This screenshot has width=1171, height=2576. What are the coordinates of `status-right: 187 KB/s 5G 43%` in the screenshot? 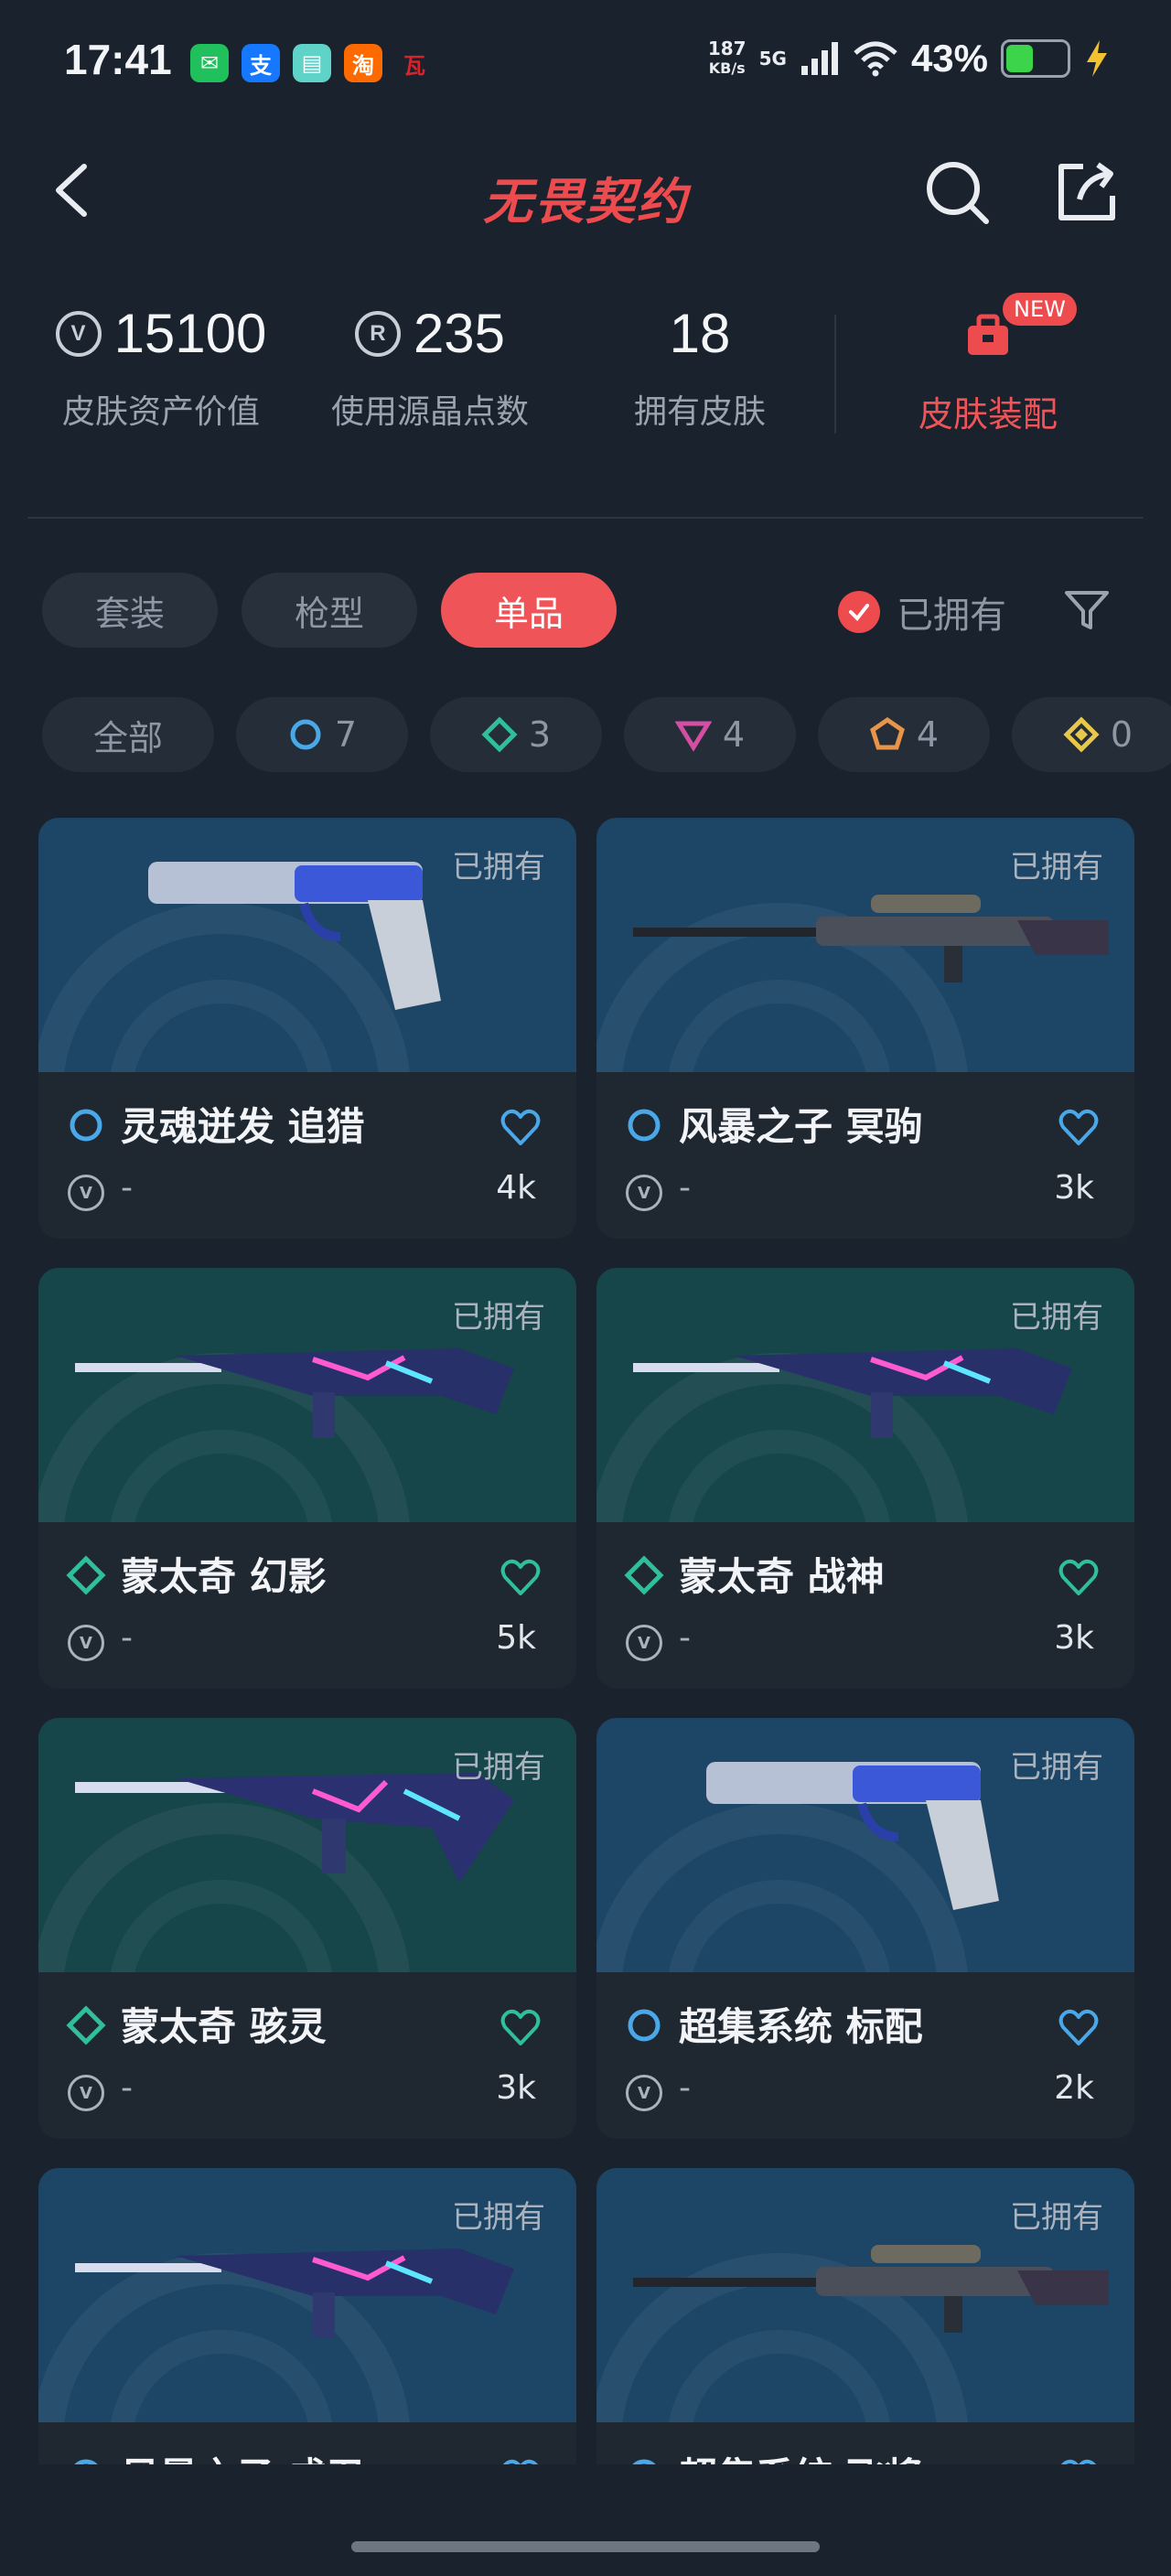 It's located at (909, 58).